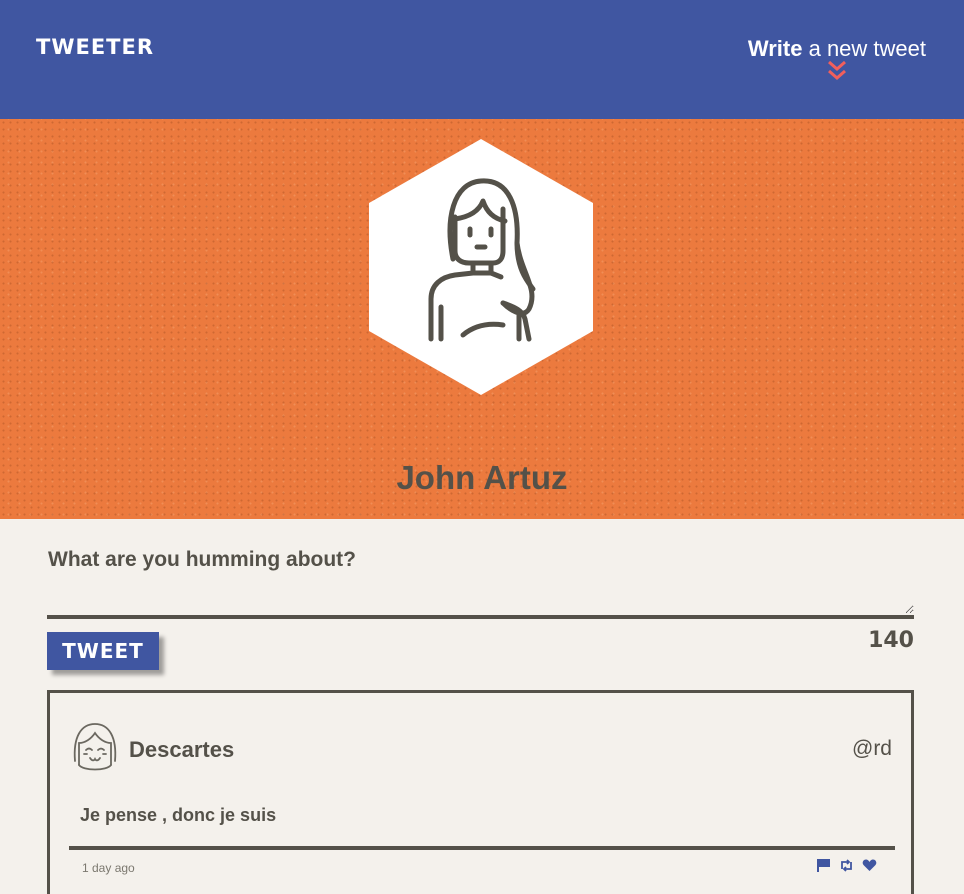  I want to click on tweet-author-handle: @rd, so click(872, 748).